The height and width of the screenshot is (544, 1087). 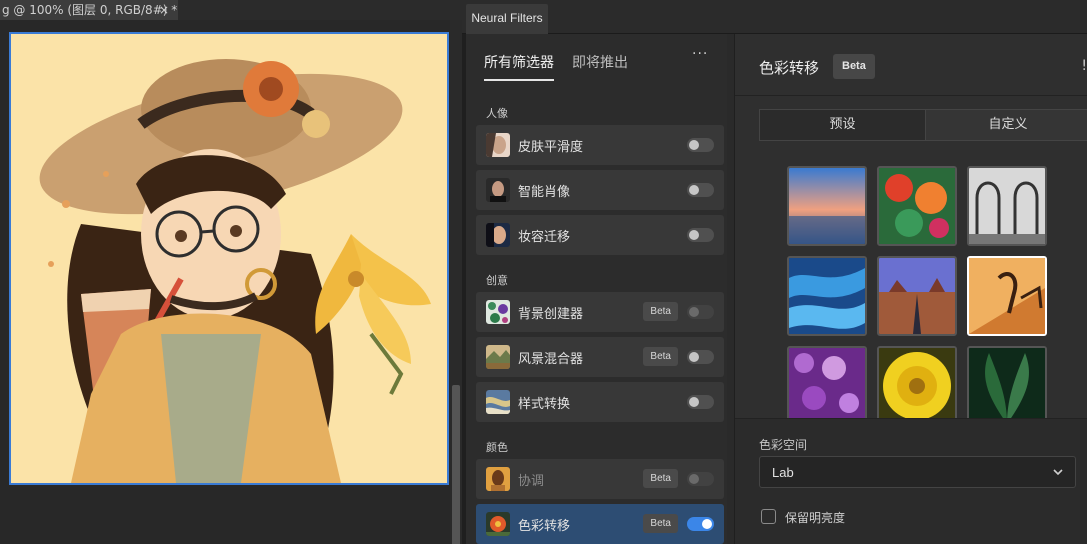 What do you see at coordinates (544, 404) in the screenshot?
I see `filter-name: 样式转换` at bounding box center [544, 404].